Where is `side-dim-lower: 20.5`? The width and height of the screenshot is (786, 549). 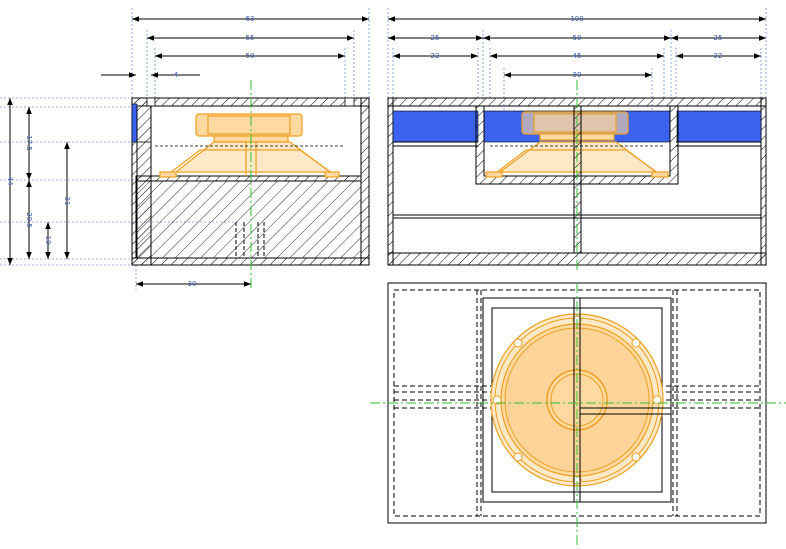 side-dim-lower: 20.5 is located at coordinates (29, 219).